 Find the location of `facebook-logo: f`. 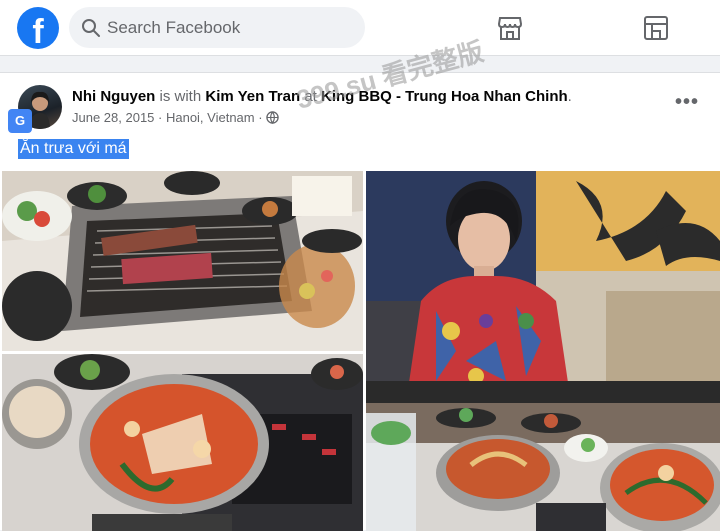

facebook-logo: f is located at coordinates (38, 28).